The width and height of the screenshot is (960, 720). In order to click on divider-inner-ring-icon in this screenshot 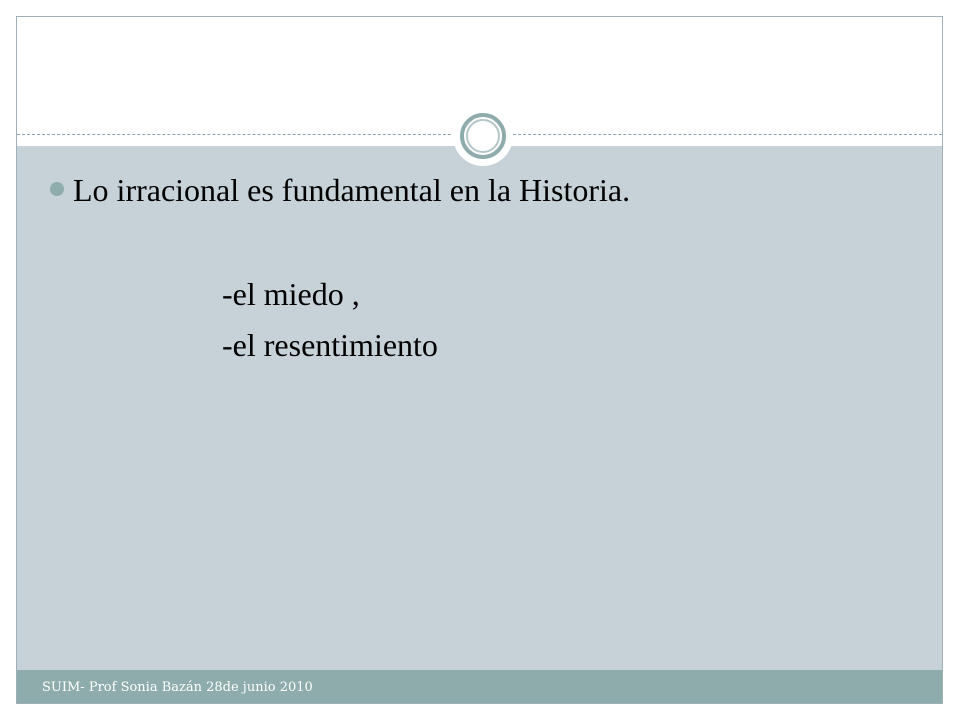, I will do `click(483, 136)`.